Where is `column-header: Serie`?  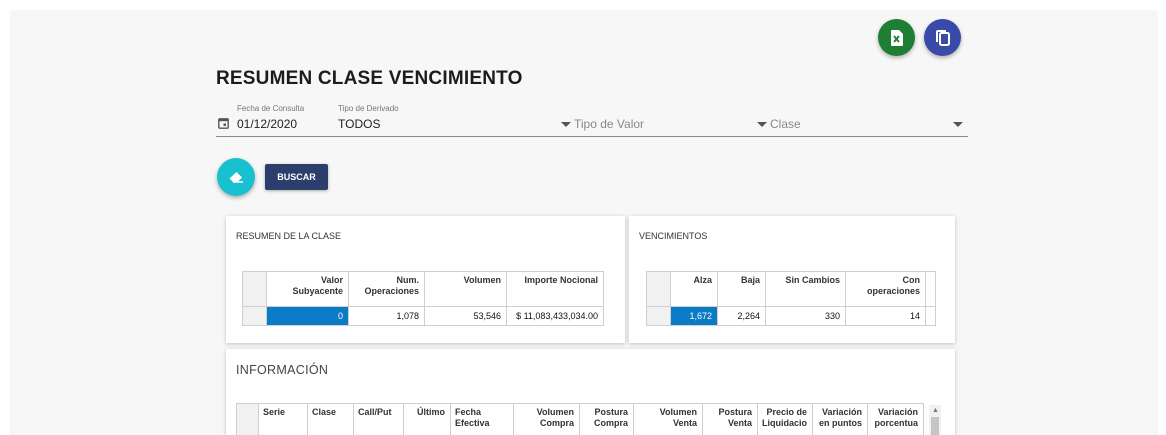 column-header: Serie is located at coordinates (283, 419).